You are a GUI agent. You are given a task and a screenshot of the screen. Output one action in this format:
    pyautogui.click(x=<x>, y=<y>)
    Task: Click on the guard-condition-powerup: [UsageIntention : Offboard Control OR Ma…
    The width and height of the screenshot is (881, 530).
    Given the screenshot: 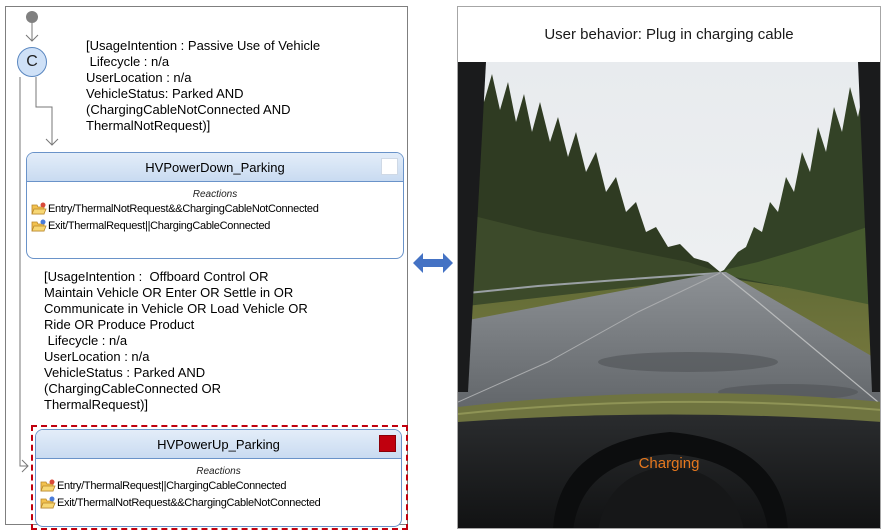 What is the action you would take?
    pyautogui.click(x=176, y=340)
    